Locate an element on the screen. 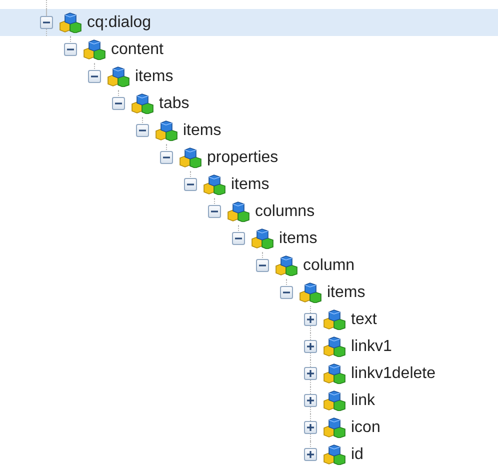 The image size is (498, 467). tree-row: tabs is located at coordinates (249, 103).